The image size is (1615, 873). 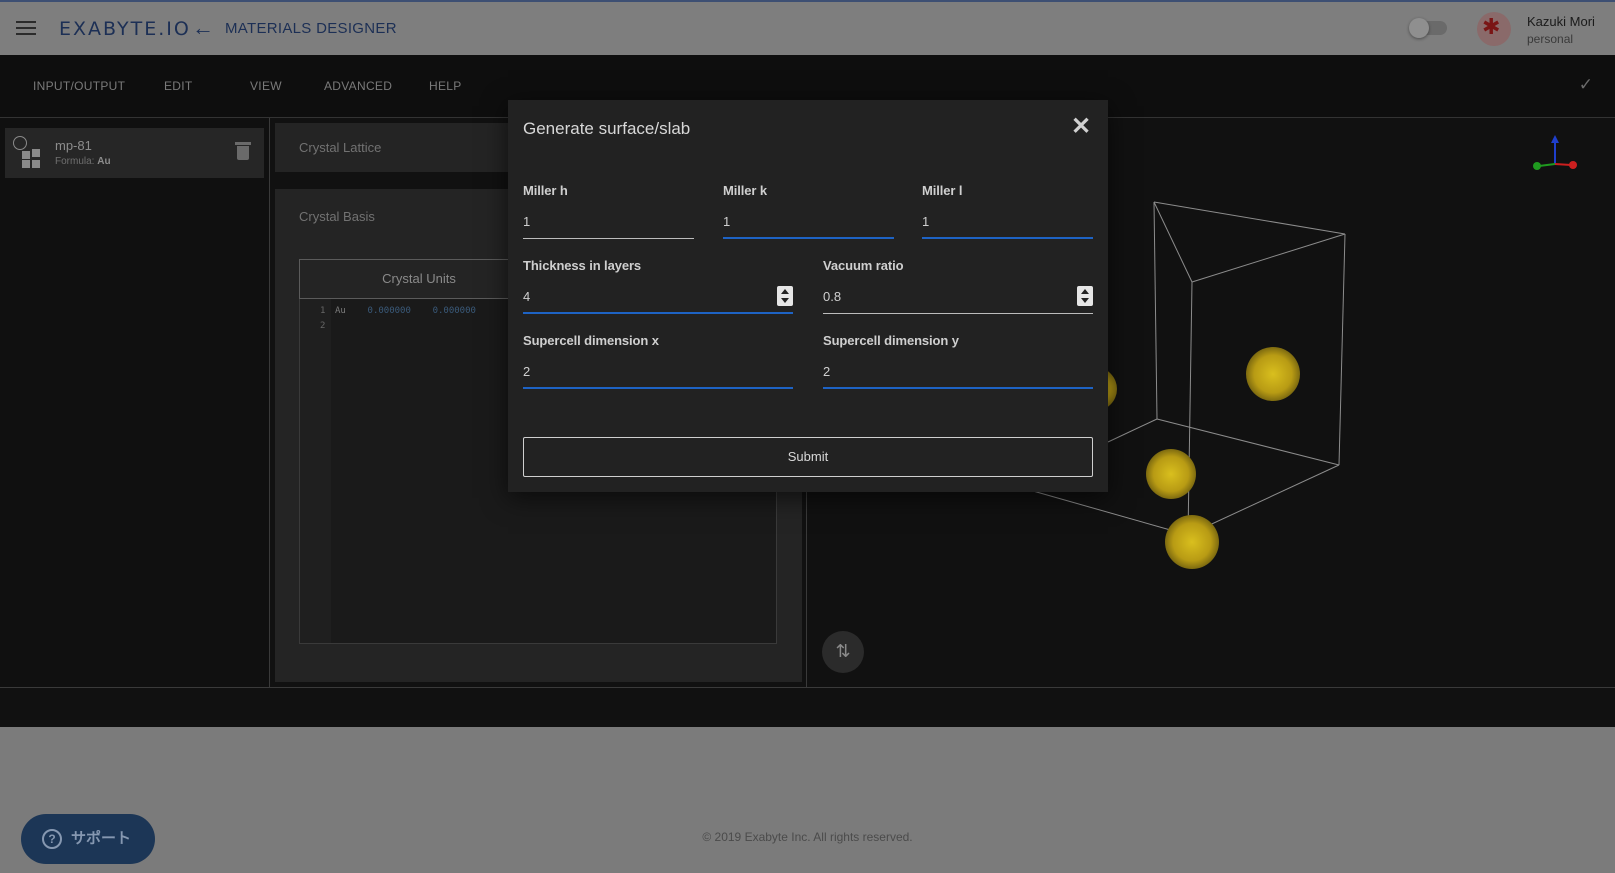 I want to click on page-title: MATERIALS DESIGNER, so click(x=311, y=28).